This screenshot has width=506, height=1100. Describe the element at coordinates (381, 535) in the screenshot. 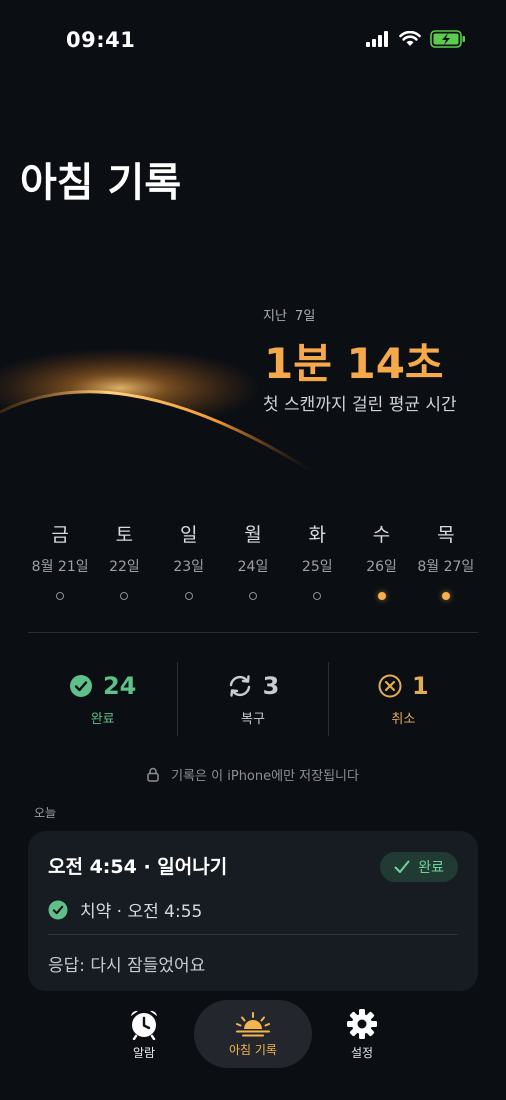

I see `day-name: 수` at that location.